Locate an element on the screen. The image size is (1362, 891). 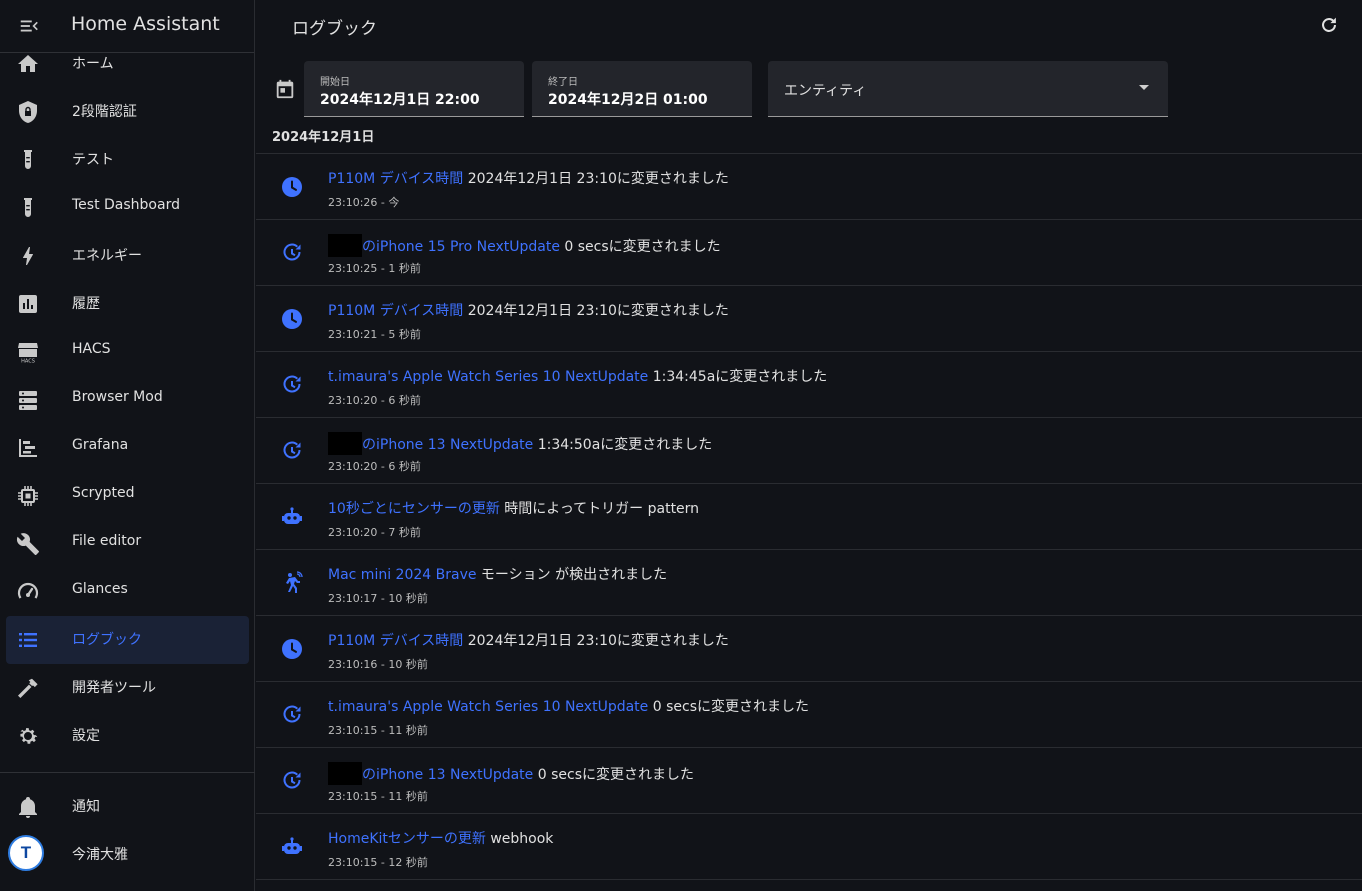
start-date-field: 開始日 2024年12月1日 22:00 is located at coordinates (414, 89).